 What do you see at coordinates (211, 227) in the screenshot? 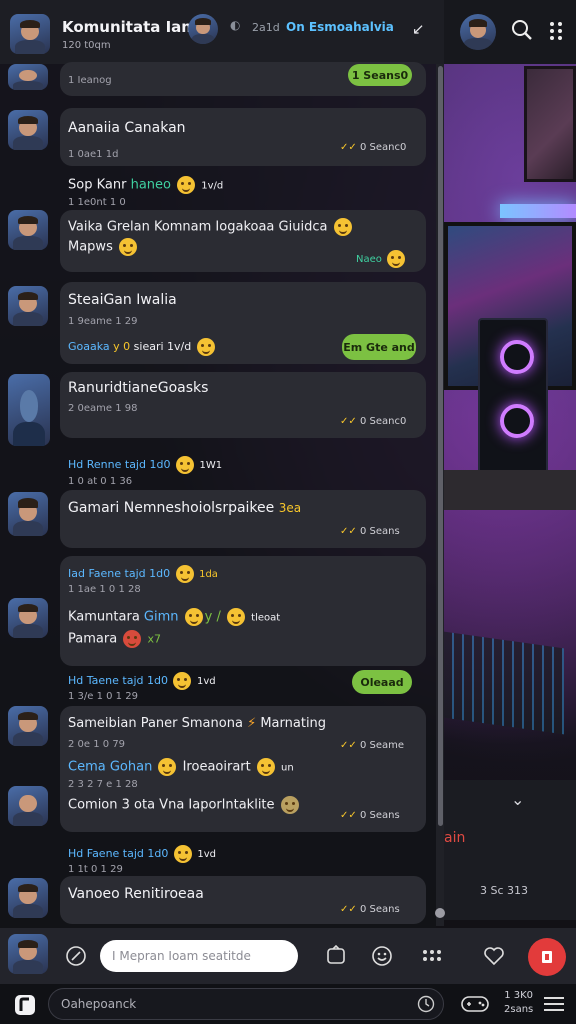
I see `message-text: Vaika Grelan Komnam Iogakoaa Giuidca` at bounding box center [211, 227].